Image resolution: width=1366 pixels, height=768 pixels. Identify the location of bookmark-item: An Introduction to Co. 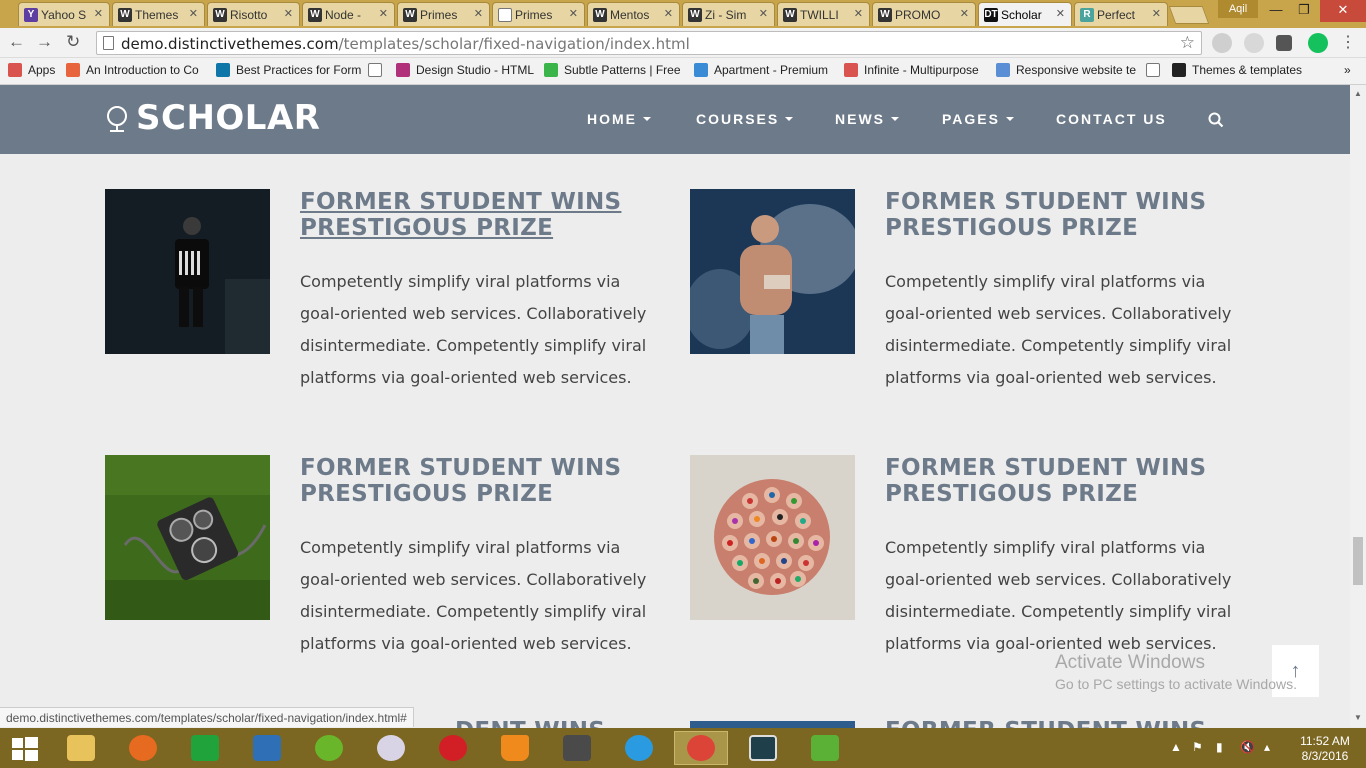
(132, 70).